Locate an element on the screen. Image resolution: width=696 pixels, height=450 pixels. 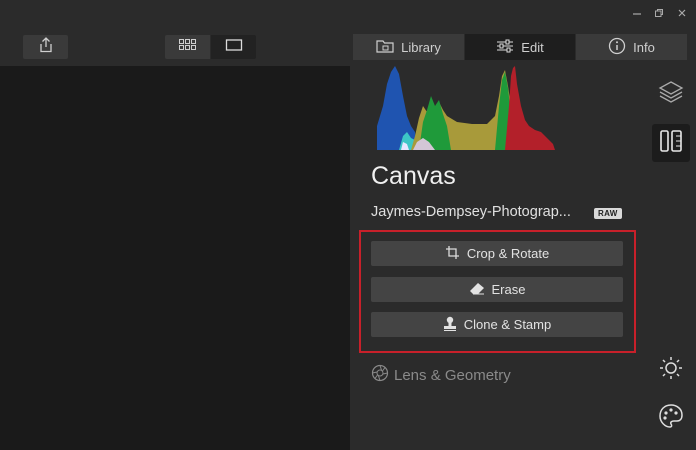
tab-edit: Edit is located at coordinates (520, 47).